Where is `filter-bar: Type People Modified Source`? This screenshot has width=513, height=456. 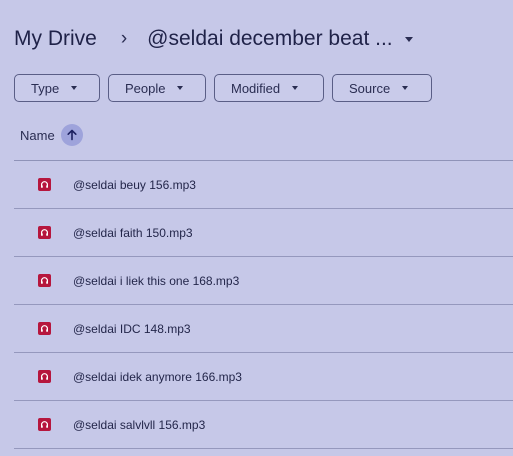 filter-bar: Type People Modified Source is located at coordinates (223, 88).